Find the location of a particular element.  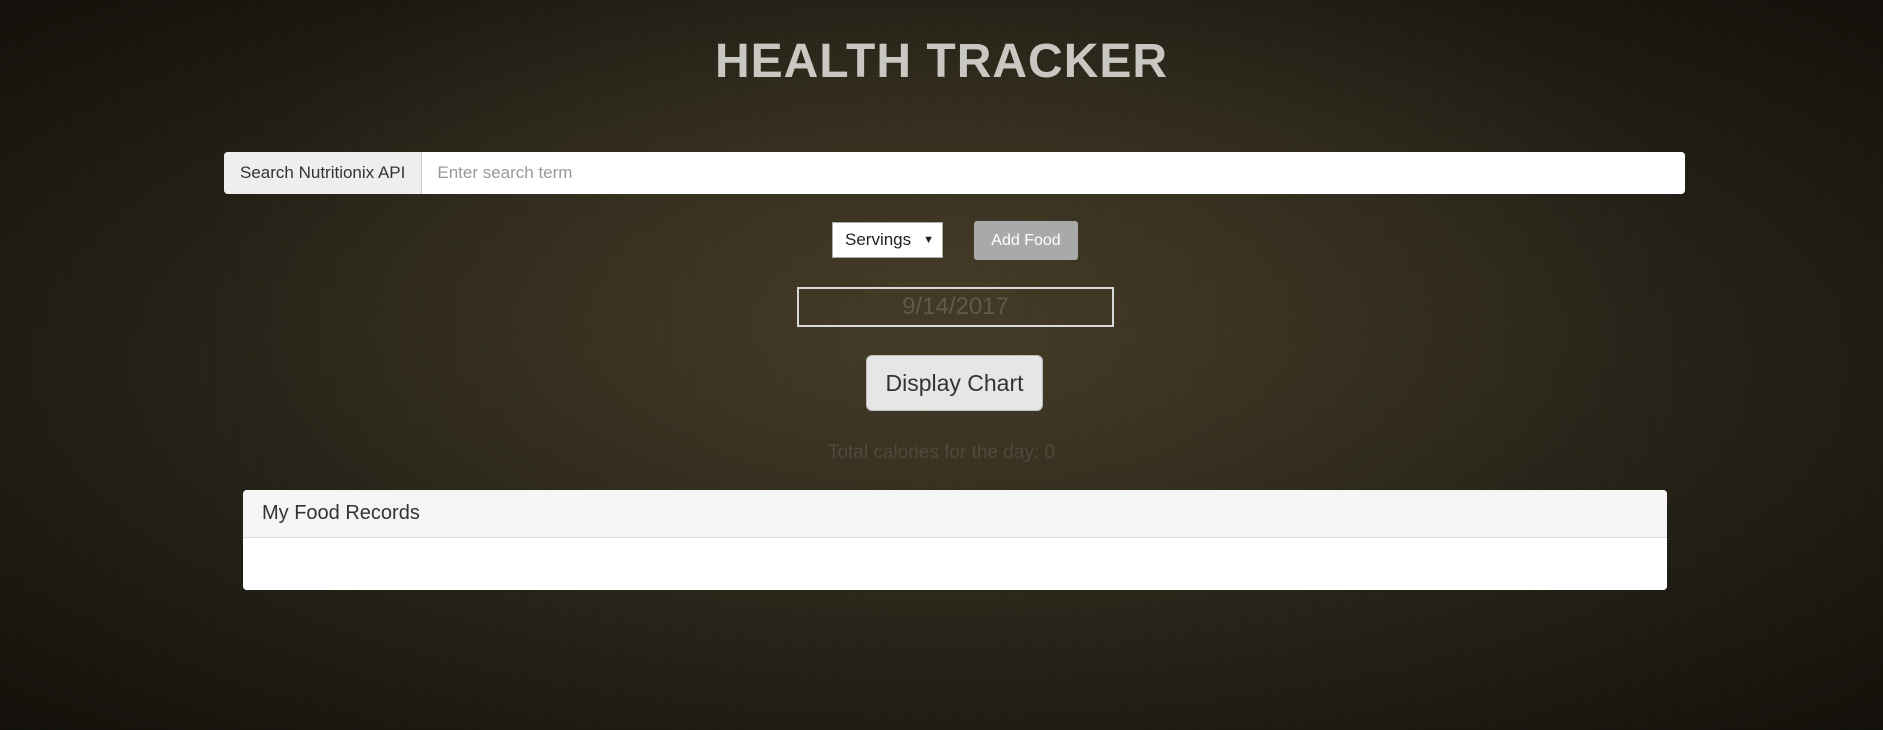

dropdown-arrow-icon: ▼ is located at coordinates (928, 240).